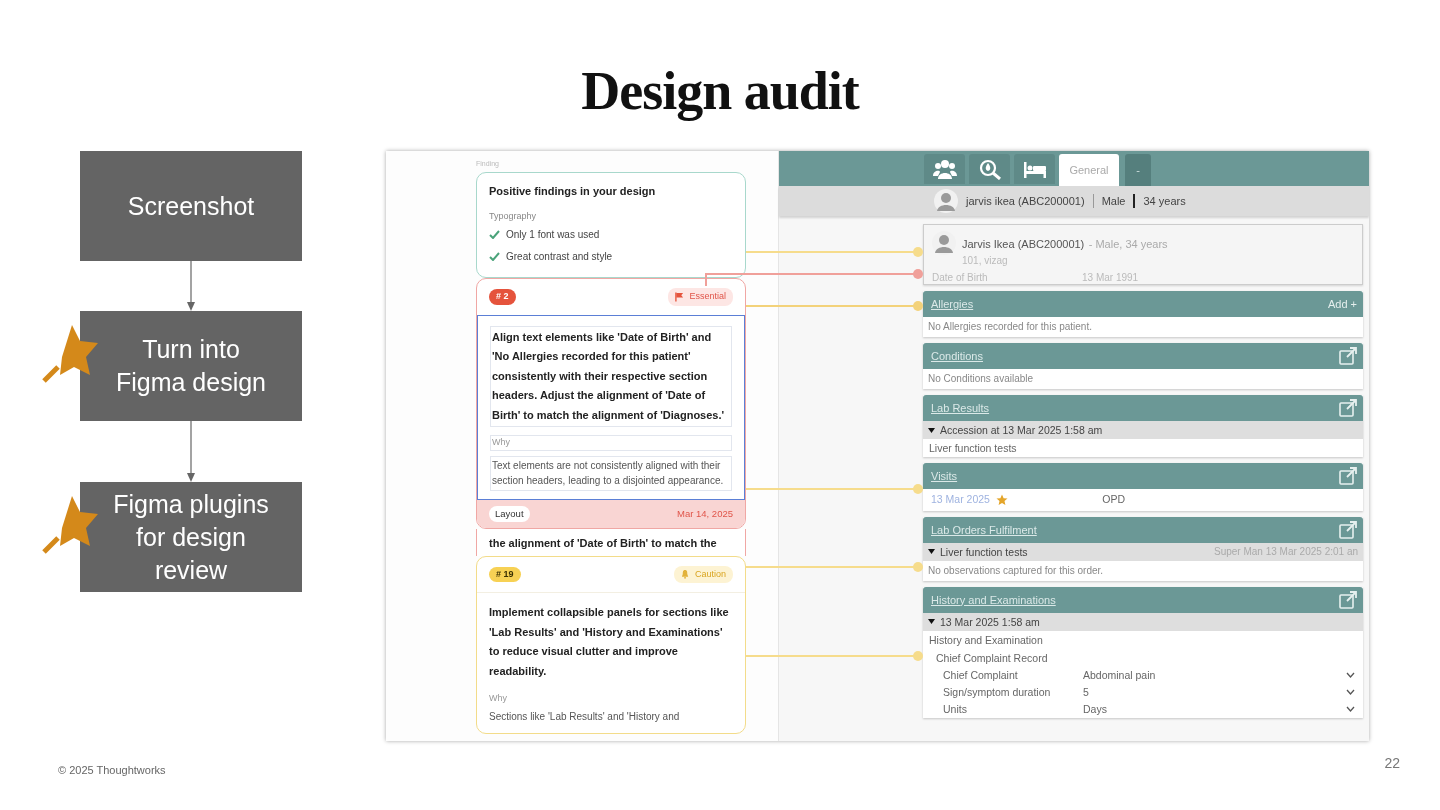  What do you see at coordinates (1010, 327) in the screenshot?
I see `empty-message: No Allergies recorded for this patient.` at bounding box center [1010, 327].